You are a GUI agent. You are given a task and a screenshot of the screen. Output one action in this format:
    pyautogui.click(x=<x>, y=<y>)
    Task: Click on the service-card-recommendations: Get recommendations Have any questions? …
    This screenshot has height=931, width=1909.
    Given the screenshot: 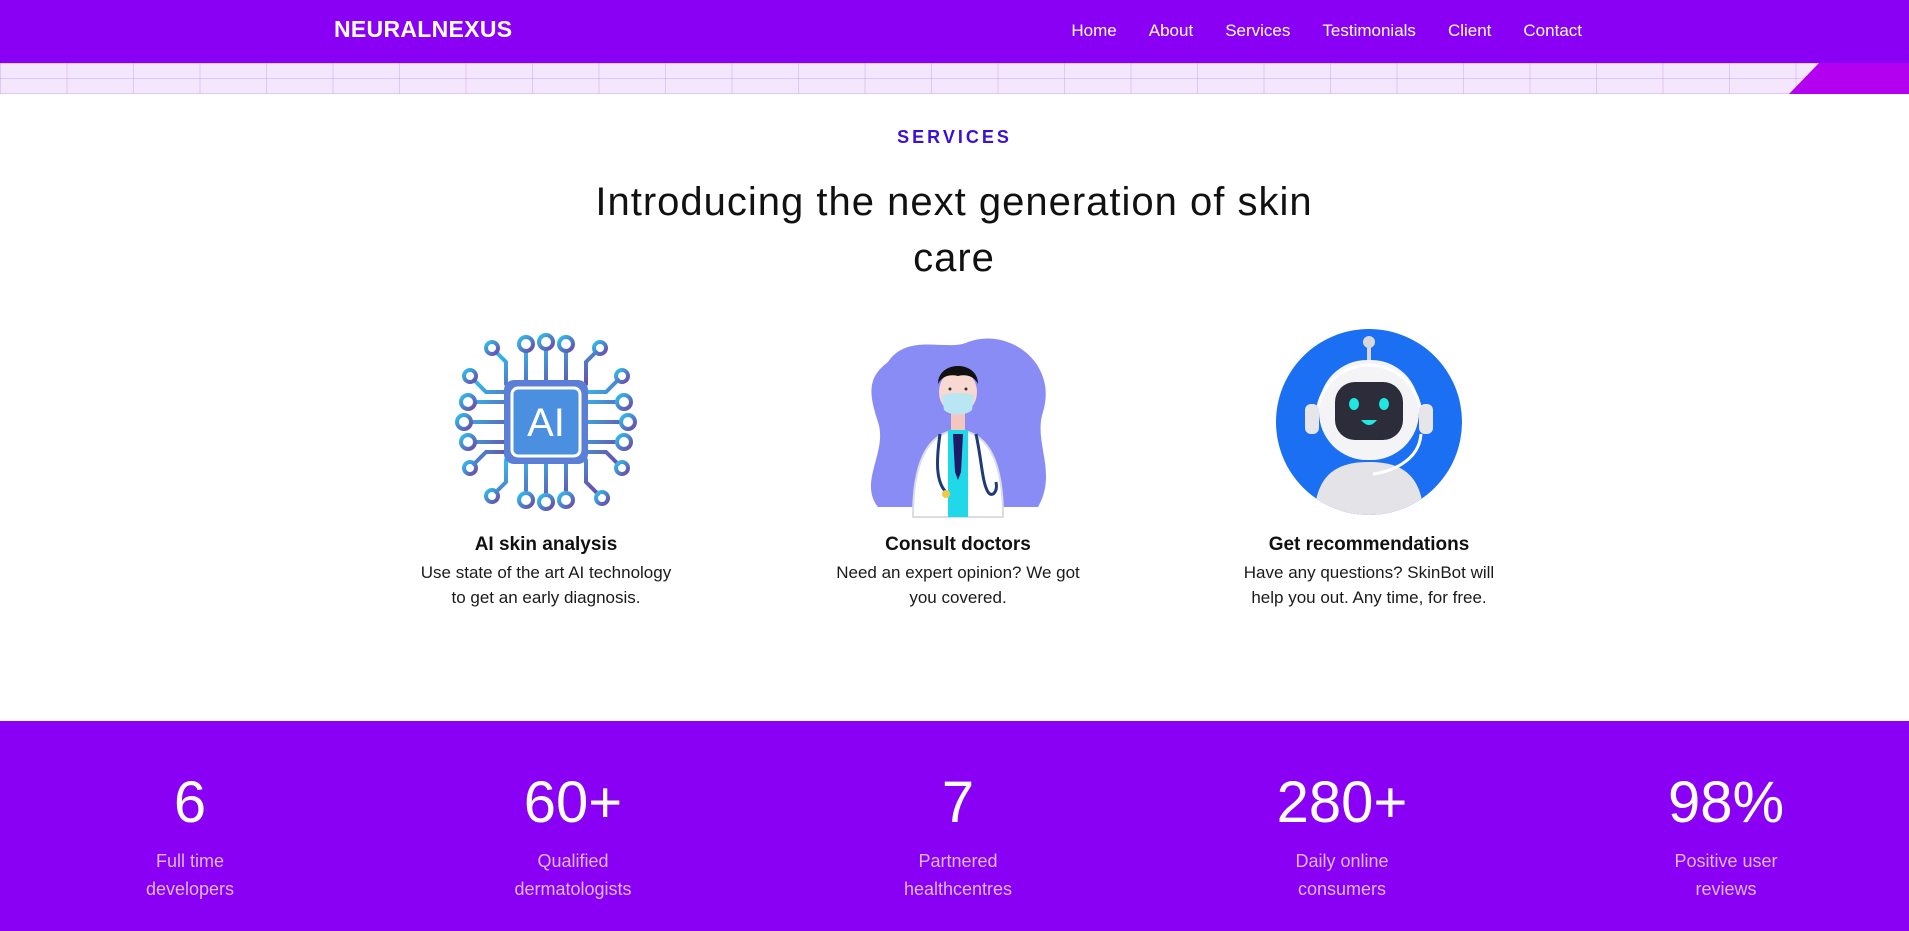 What is the action you would take?
    pyautogui.click(x=1369, y=466)
    